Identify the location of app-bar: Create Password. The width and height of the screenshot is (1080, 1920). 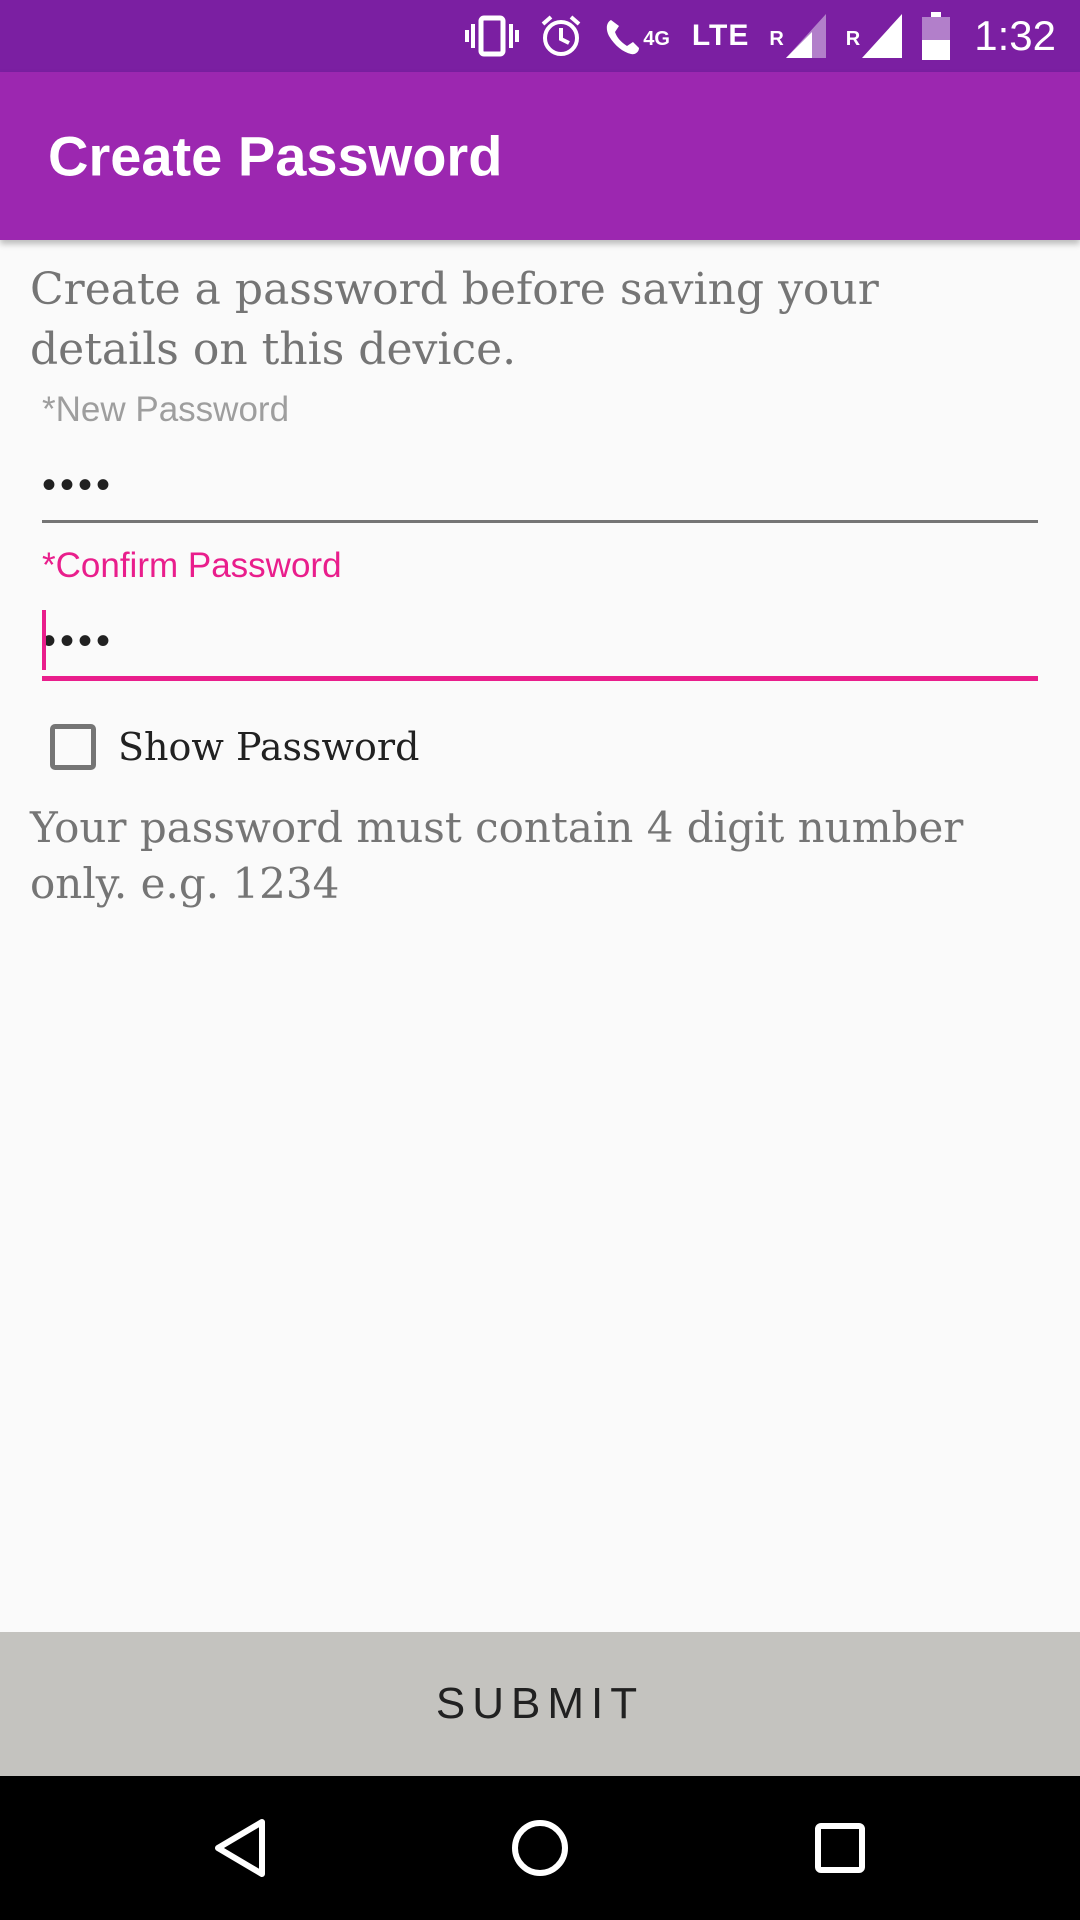
(540, 156).